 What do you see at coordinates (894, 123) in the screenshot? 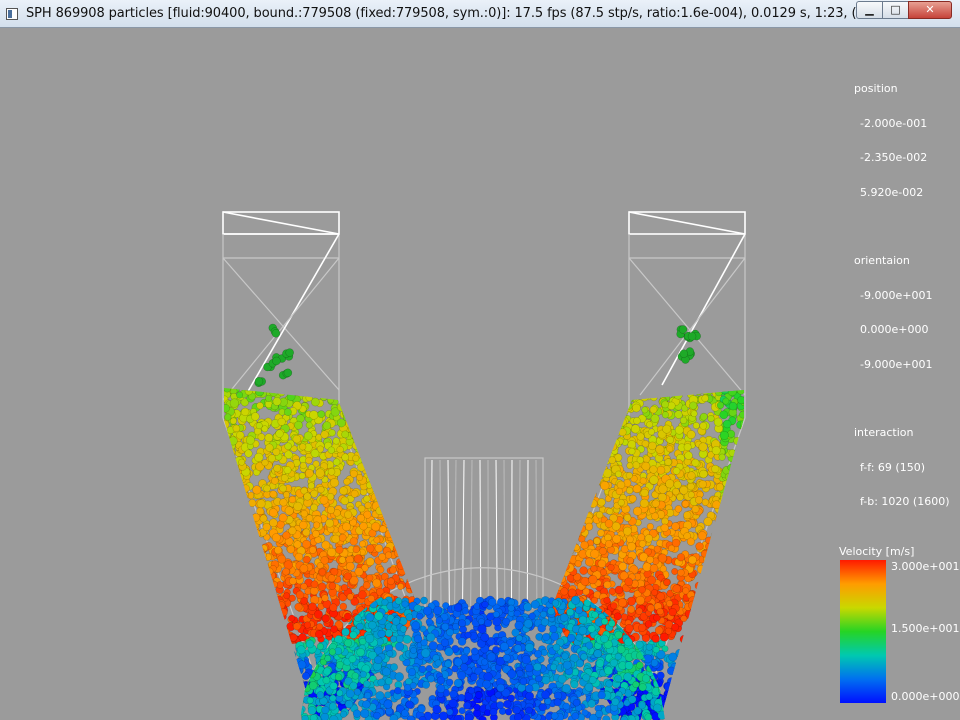
I see `position-x: -2.000e-001` at bounding box center [894, 123].